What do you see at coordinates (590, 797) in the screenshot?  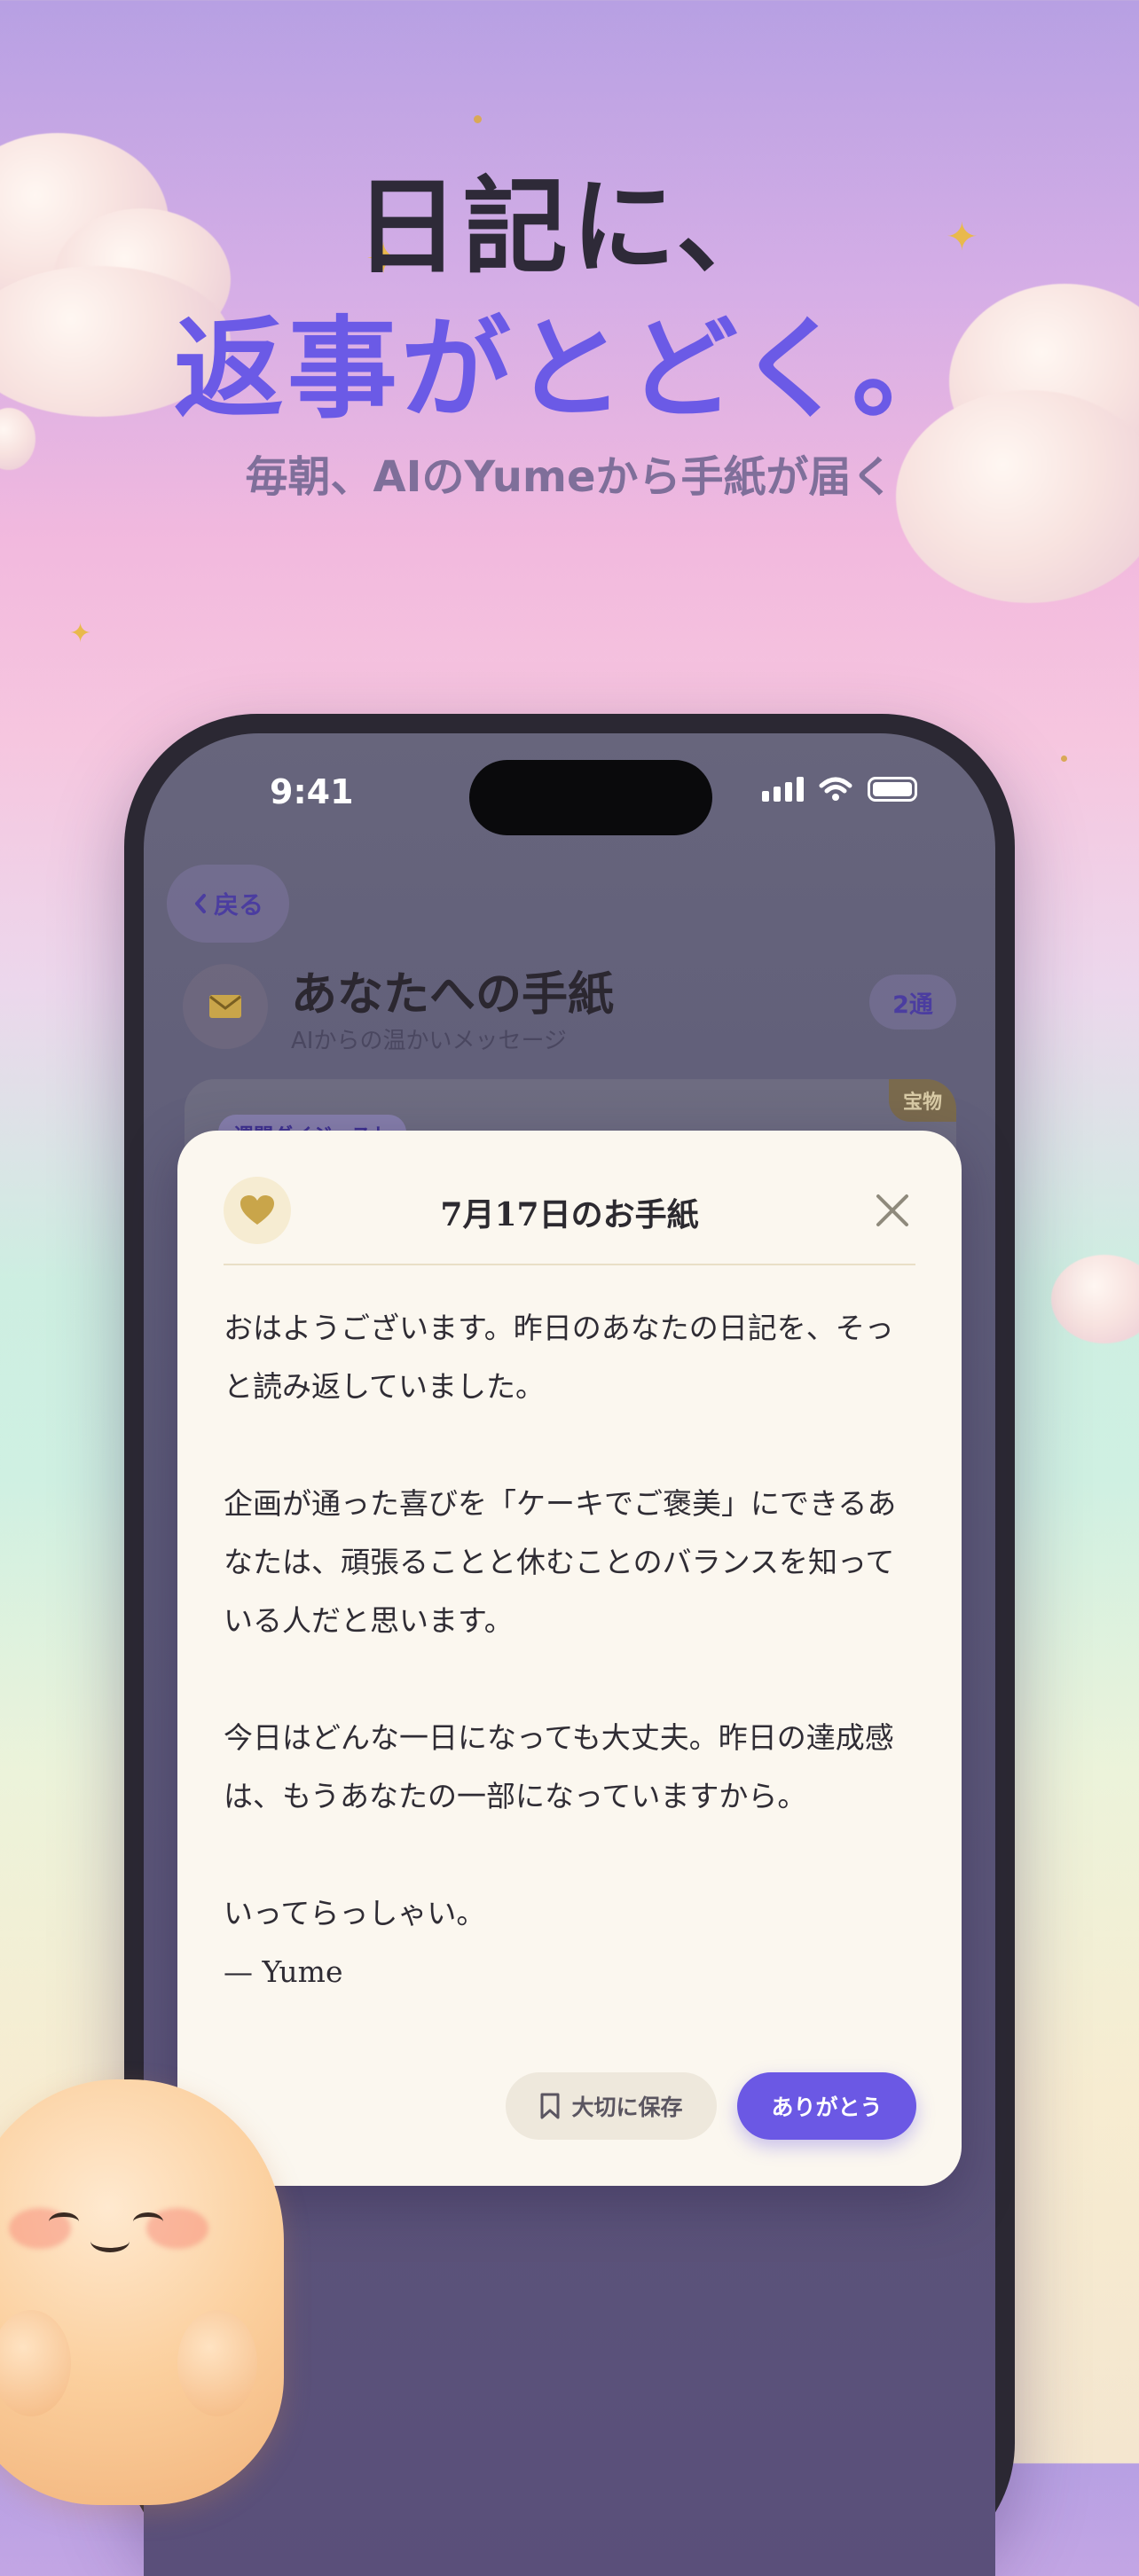 I see `dynamic-island` at bounding box center [590, 797].